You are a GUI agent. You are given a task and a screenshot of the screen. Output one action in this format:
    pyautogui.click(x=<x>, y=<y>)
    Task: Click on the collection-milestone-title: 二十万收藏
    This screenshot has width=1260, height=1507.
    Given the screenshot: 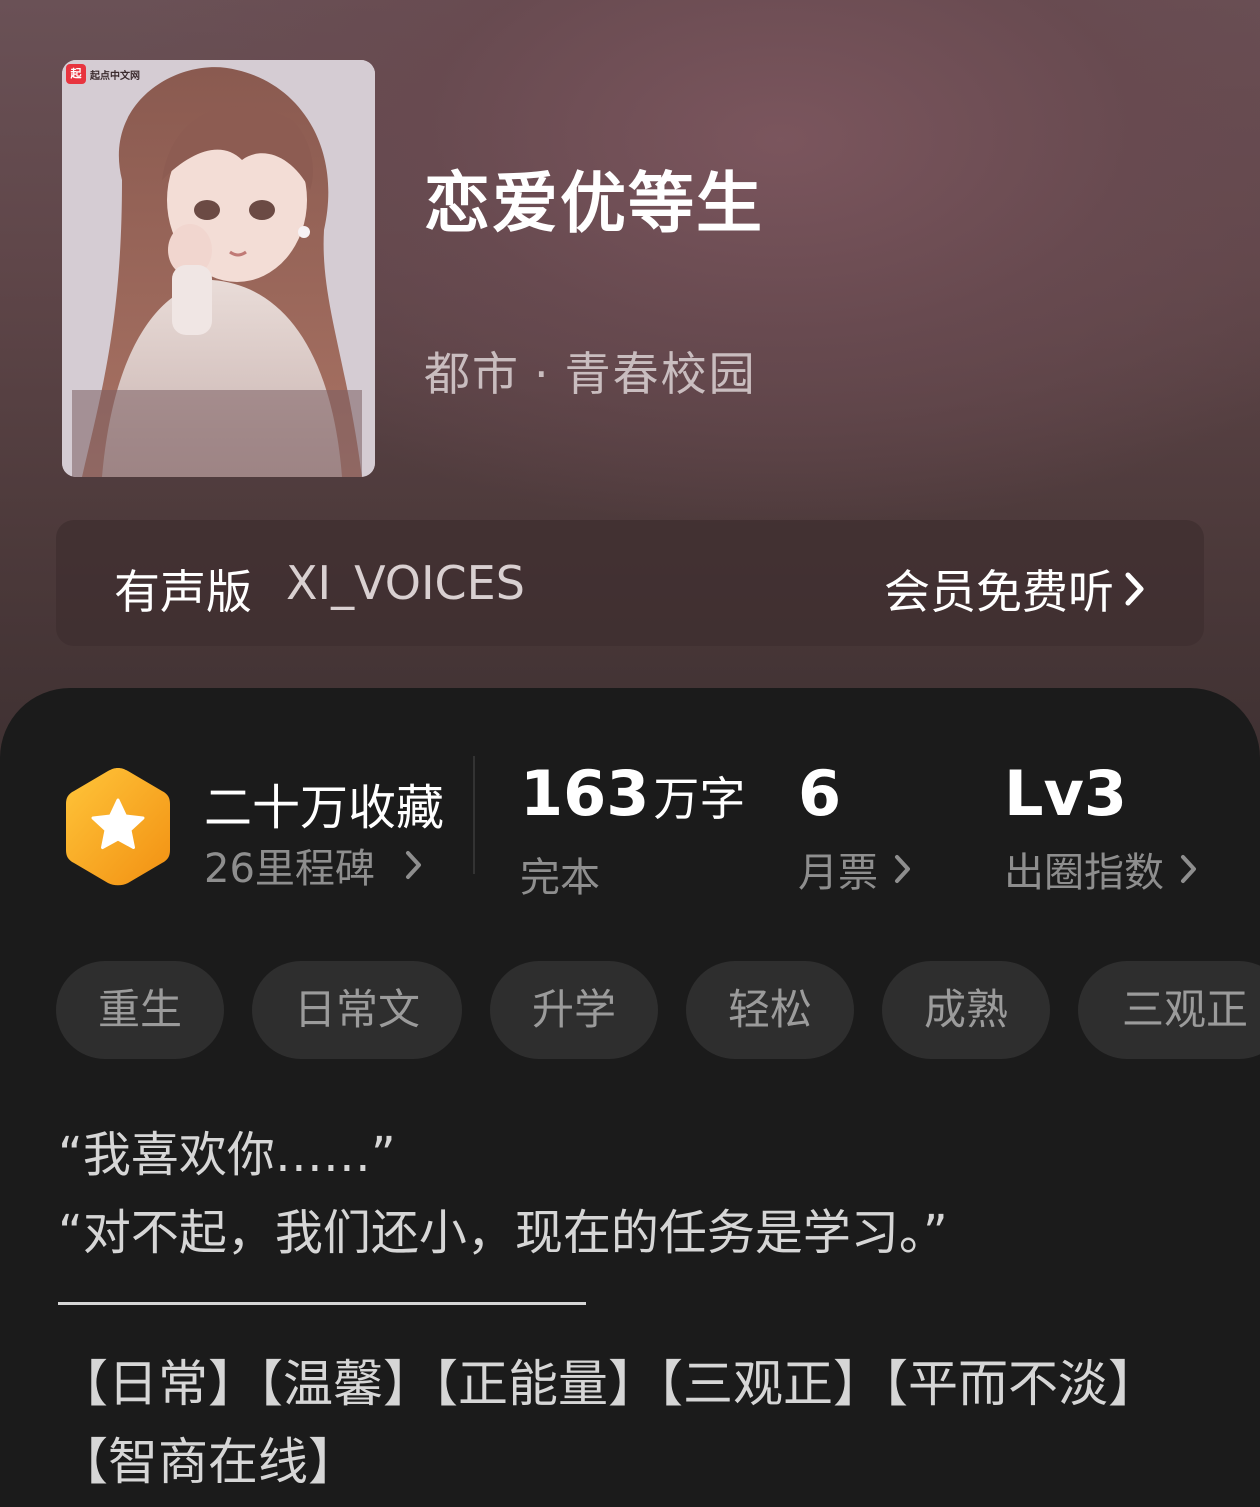 What is the action you would take?
    pyautogui.click(x=324, y=803)
    